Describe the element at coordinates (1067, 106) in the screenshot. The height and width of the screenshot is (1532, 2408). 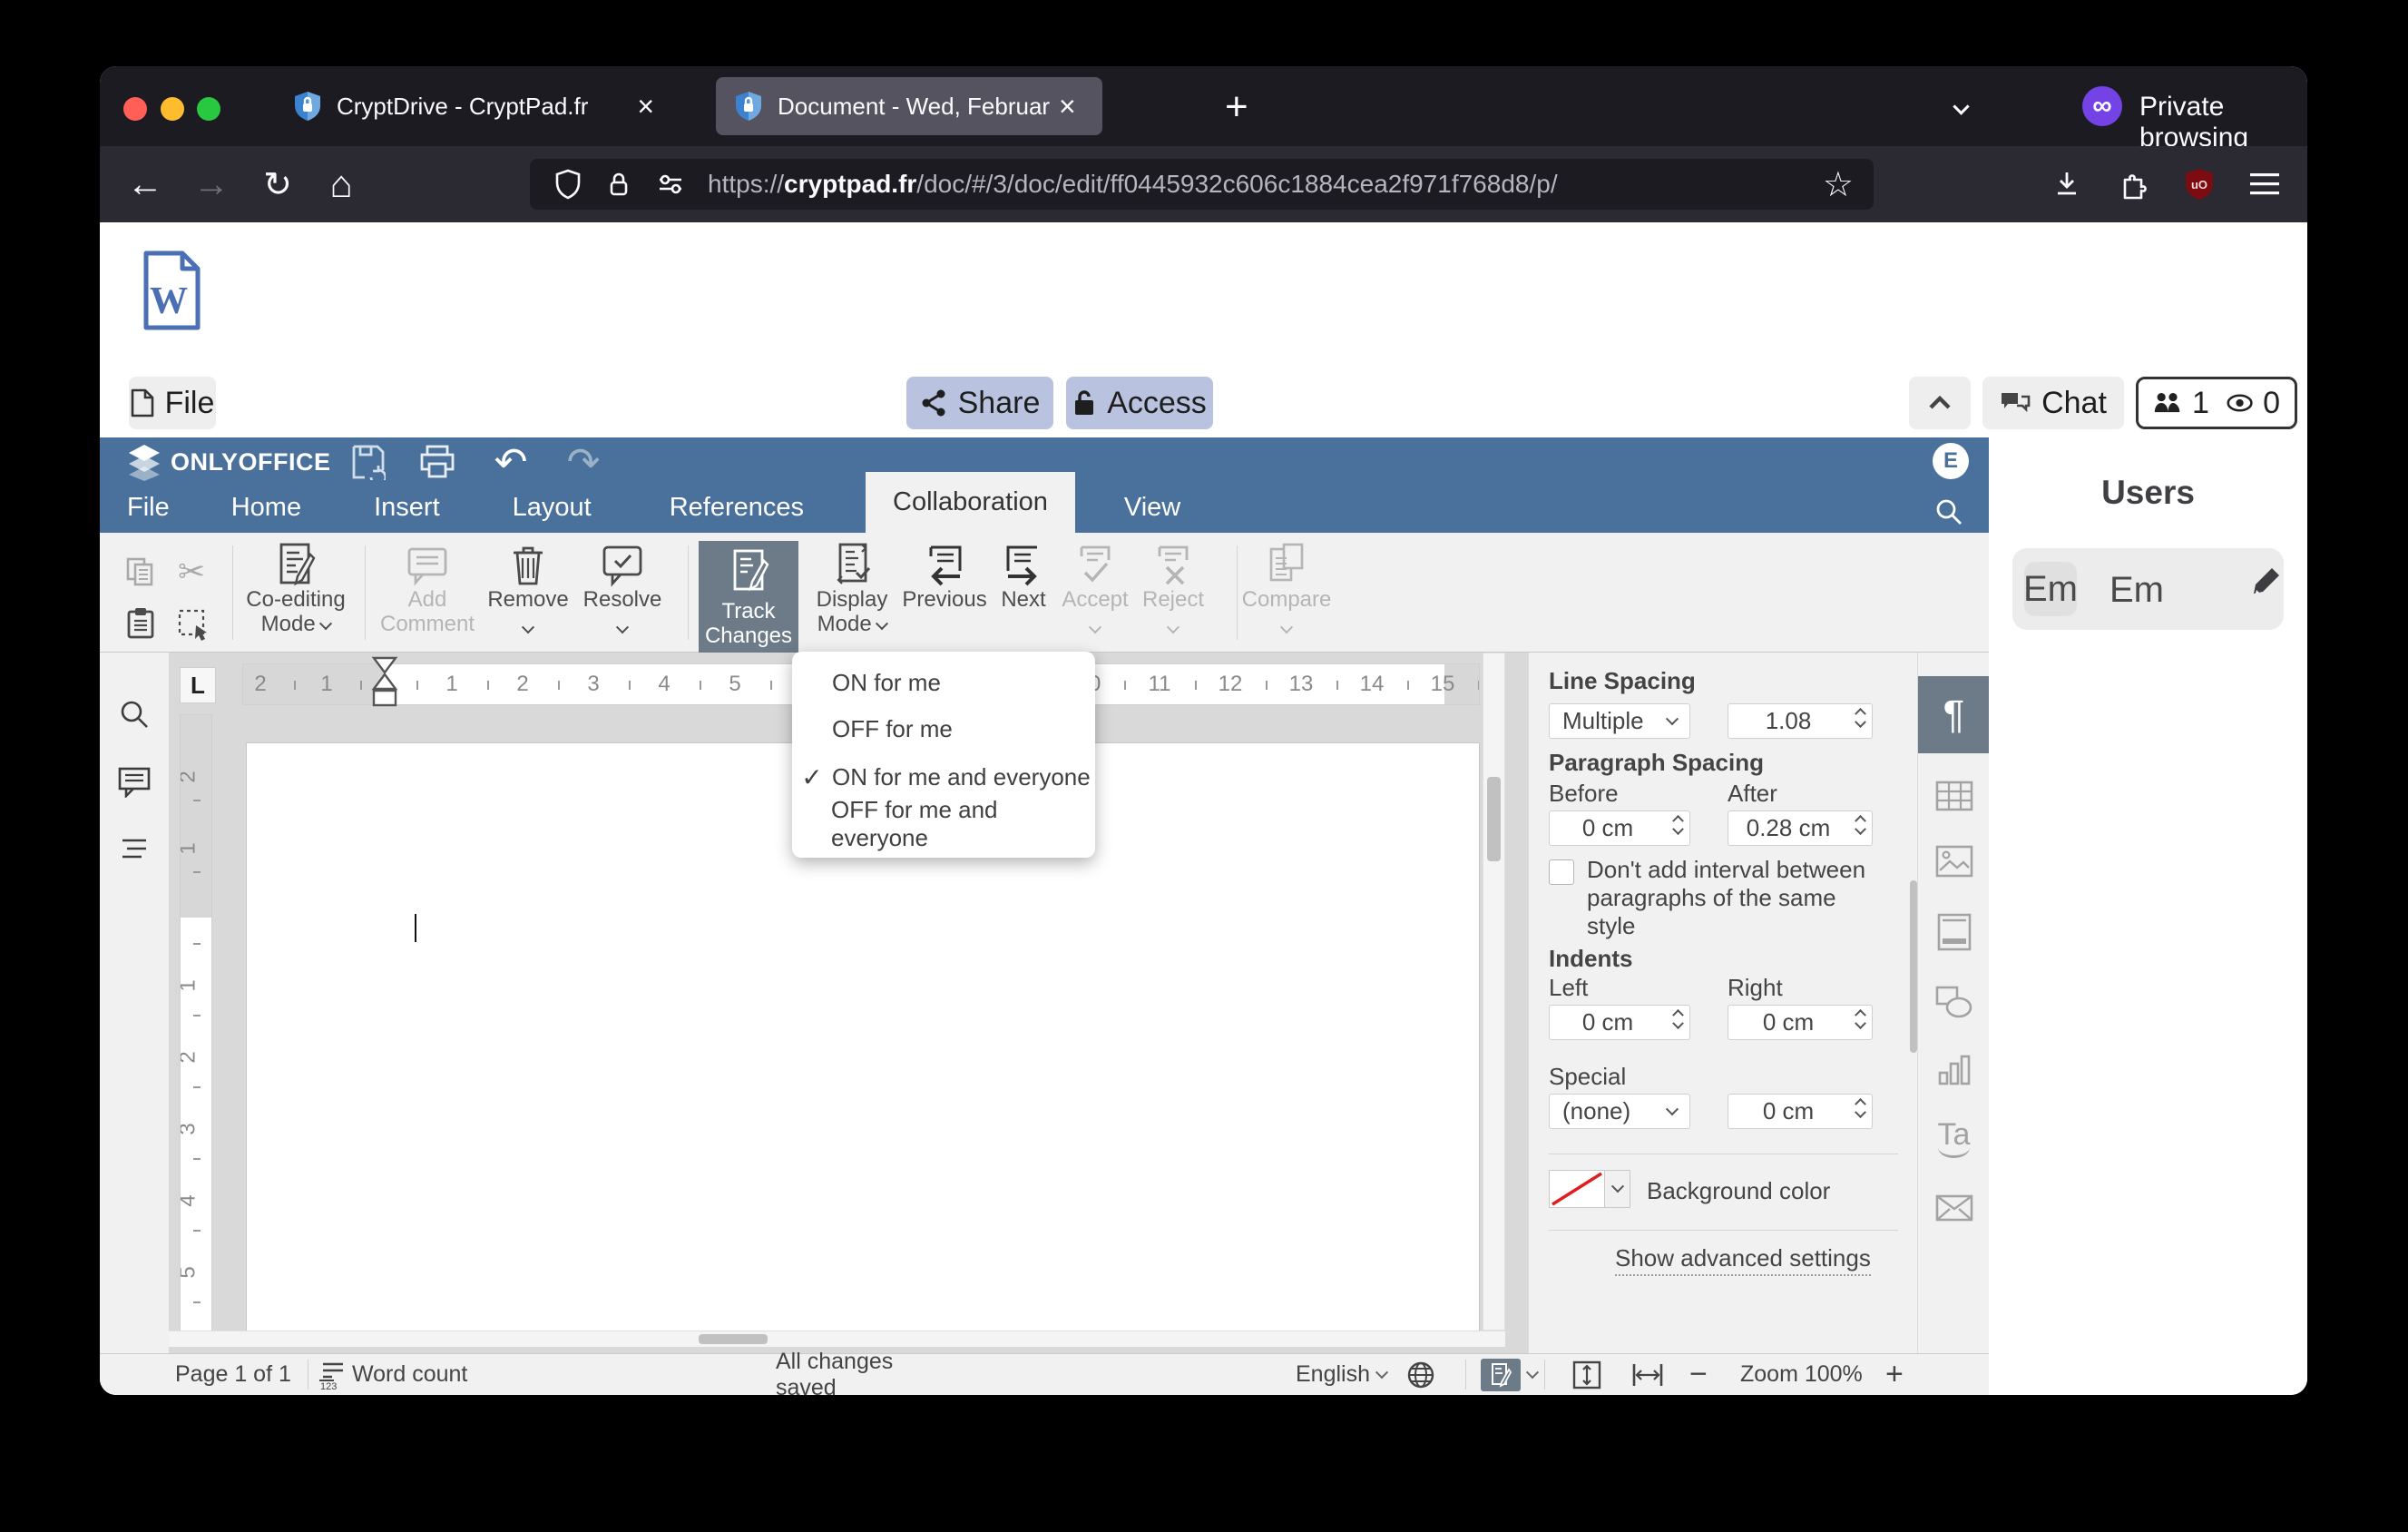
I see `close-tab-icon: ×` at that location.